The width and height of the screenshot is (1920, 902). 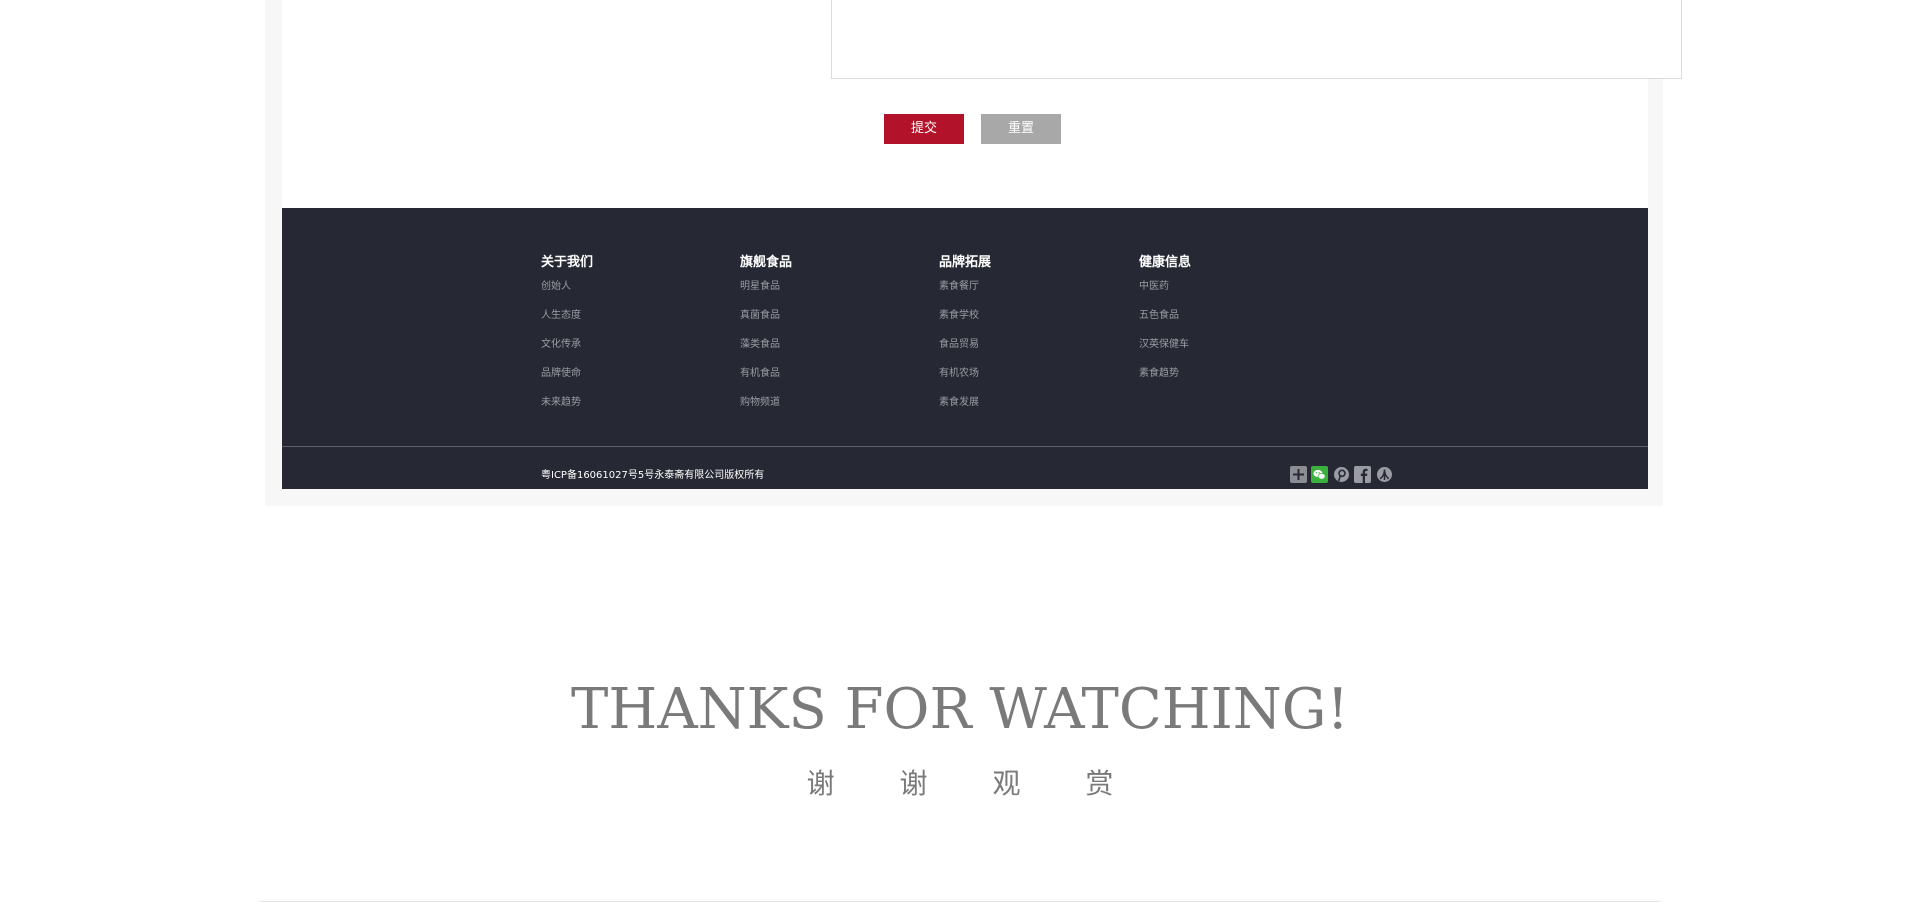 I want to click on footer-column-health: 健康信息 中医药 五色食品 汉英保健车 素食趋势, so click(x=1165, y=325).